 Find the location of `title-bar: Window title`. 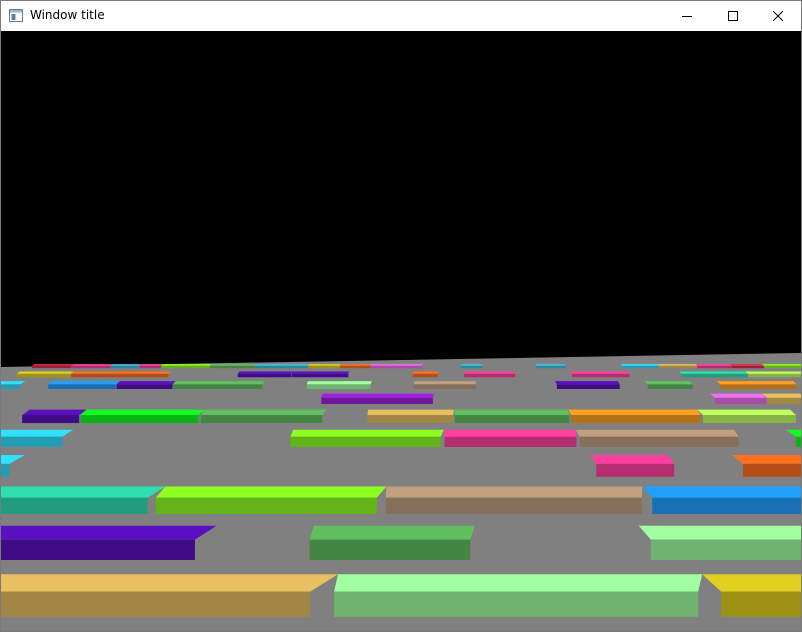

title-bar: Window title is located at coordinates (401, 16).